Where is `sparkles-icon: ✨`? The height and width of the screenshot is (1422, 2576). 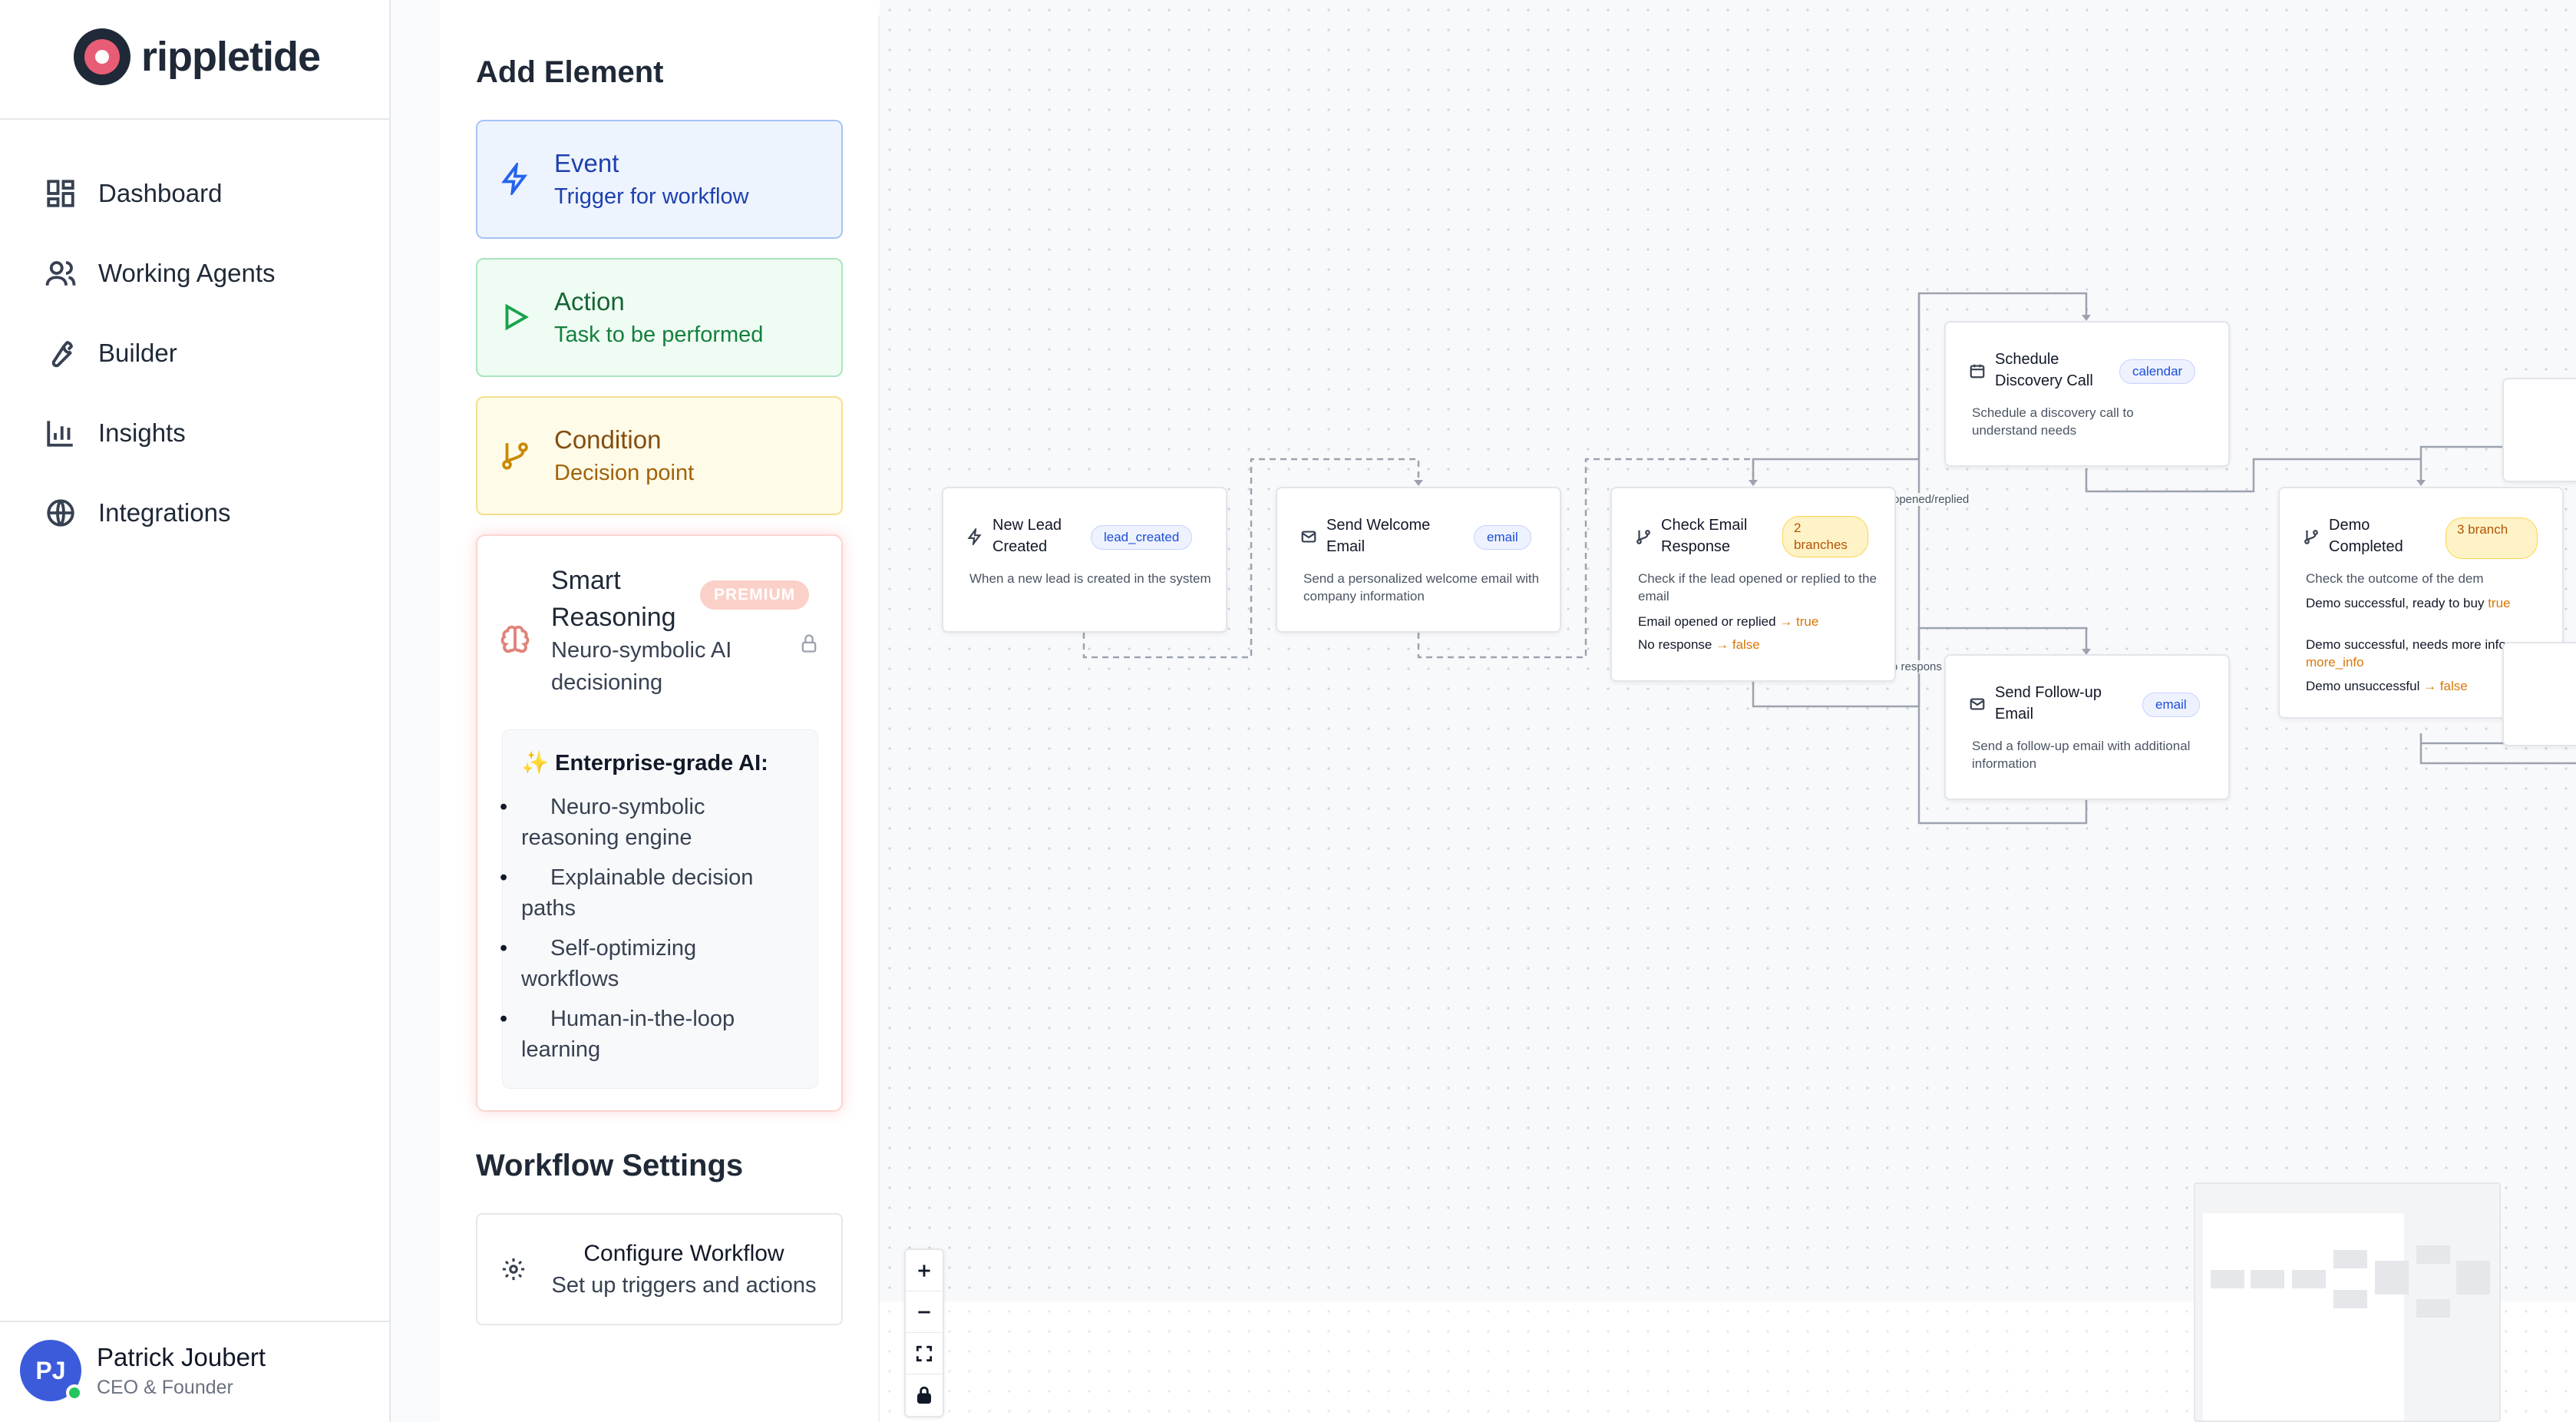
sparkles-icon: ✨ is located at coordinates (535, 763).